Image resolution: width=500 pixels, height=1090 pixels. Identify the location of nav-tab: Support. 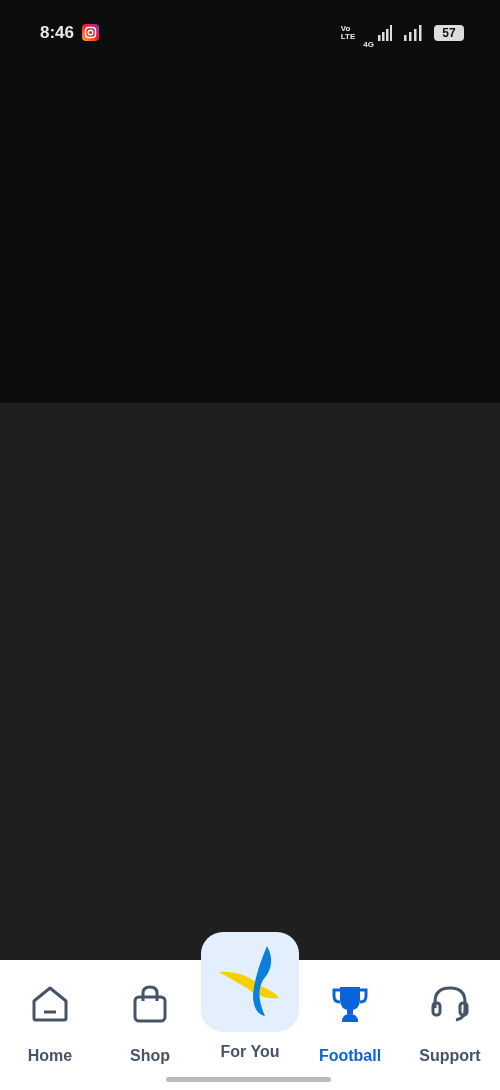
(450, 1018).